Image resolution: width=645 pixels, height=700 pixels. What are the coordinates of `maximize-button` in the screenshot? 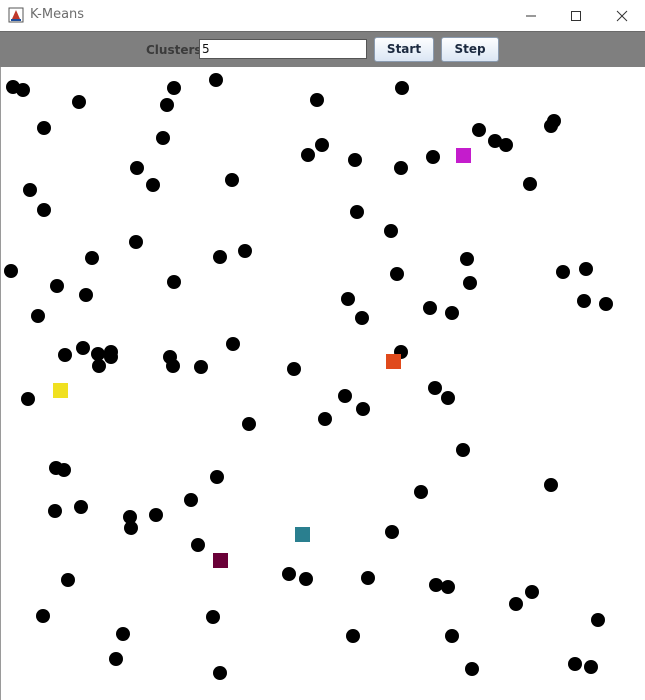 It's located at (576, 15).